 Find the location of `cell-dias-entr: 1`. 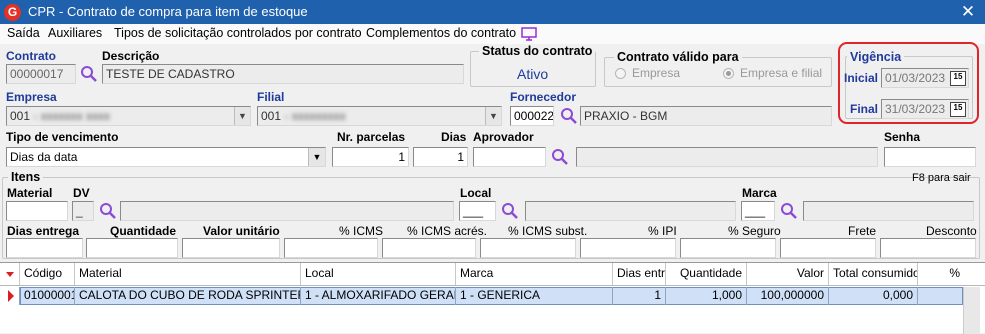

cell-dias-entr: 1 is located at coordinates (639, 296).